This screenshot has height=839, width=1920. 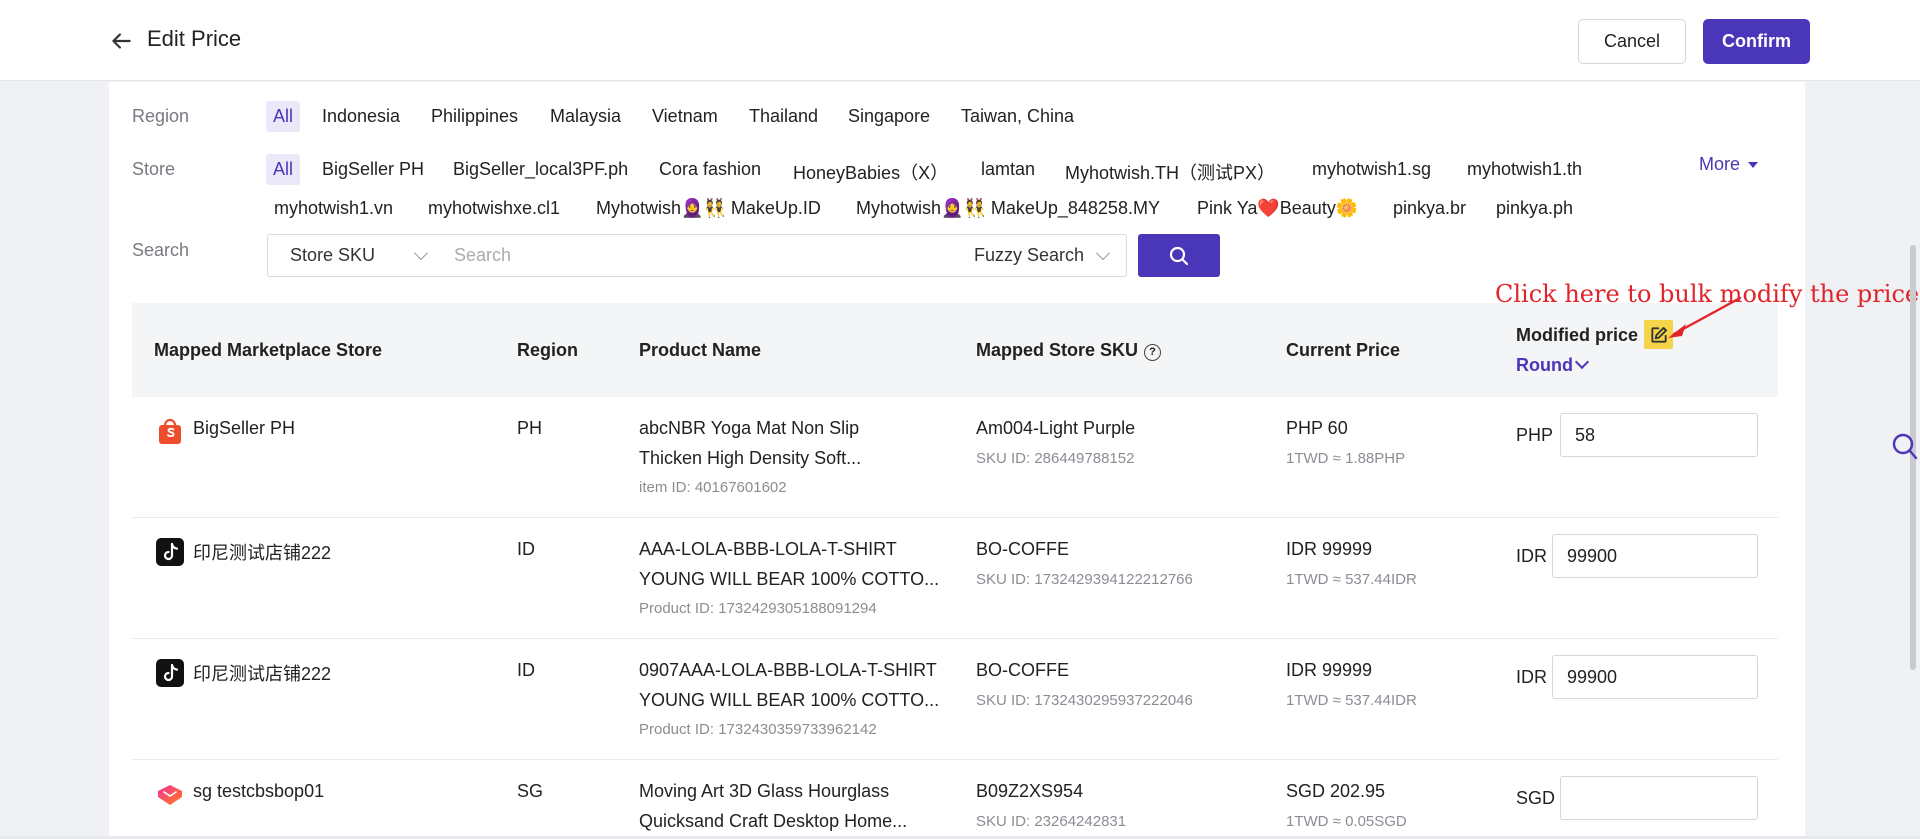 I want to click on currency-label: SGD, so click(x=1536, y=798).